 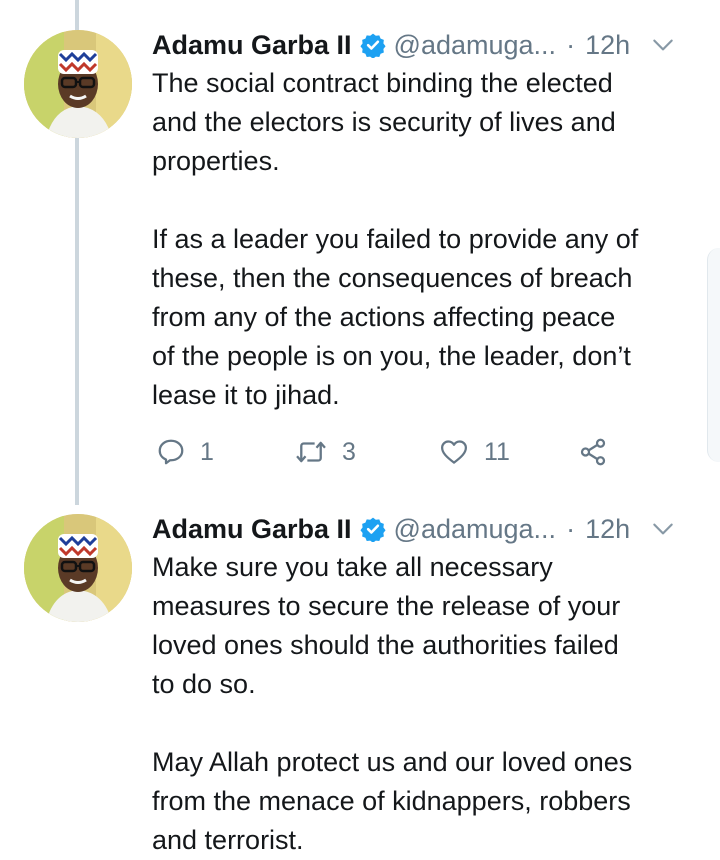 I want to click on retweet-button: 3, so click(x=325, y=452).